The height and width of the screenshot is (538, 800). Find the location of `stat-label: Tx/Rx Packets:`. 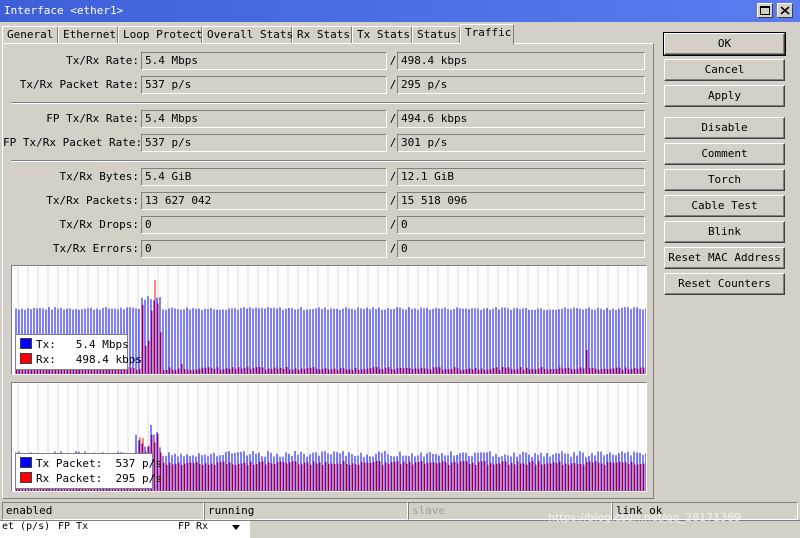

stat-label: Tx/Rx Packets: is located at coordinates (92, 200).